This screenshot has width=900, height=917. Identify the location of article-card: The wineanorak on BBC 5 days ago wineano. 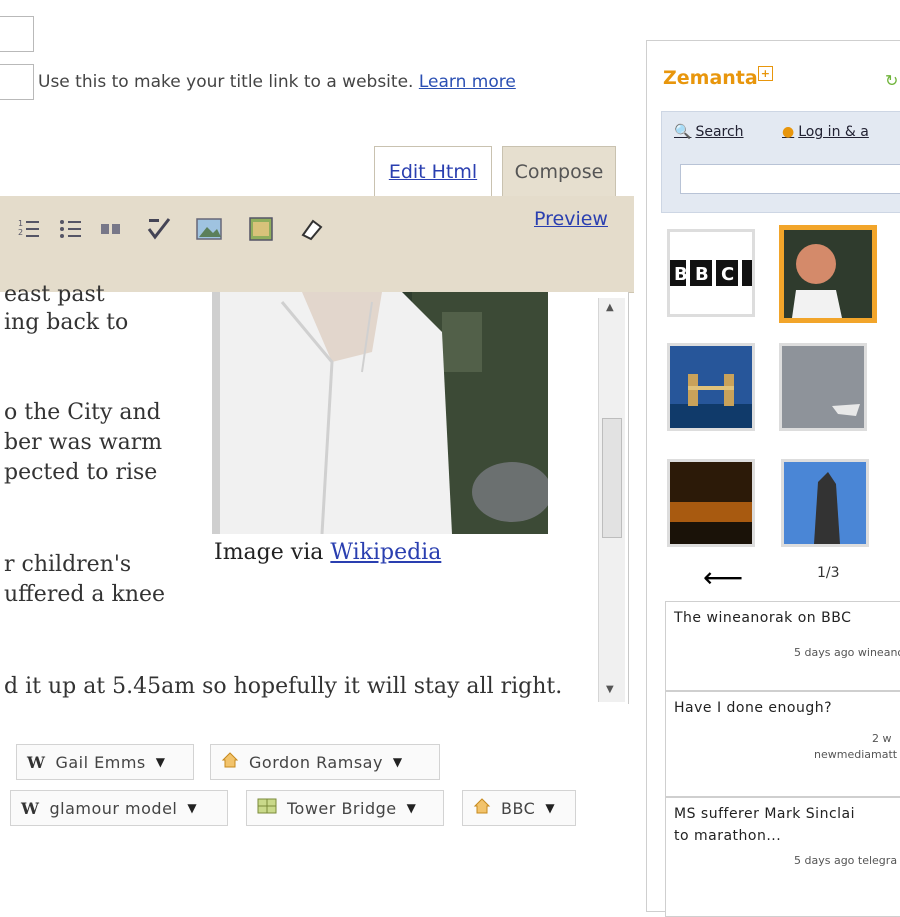
(782, 646).